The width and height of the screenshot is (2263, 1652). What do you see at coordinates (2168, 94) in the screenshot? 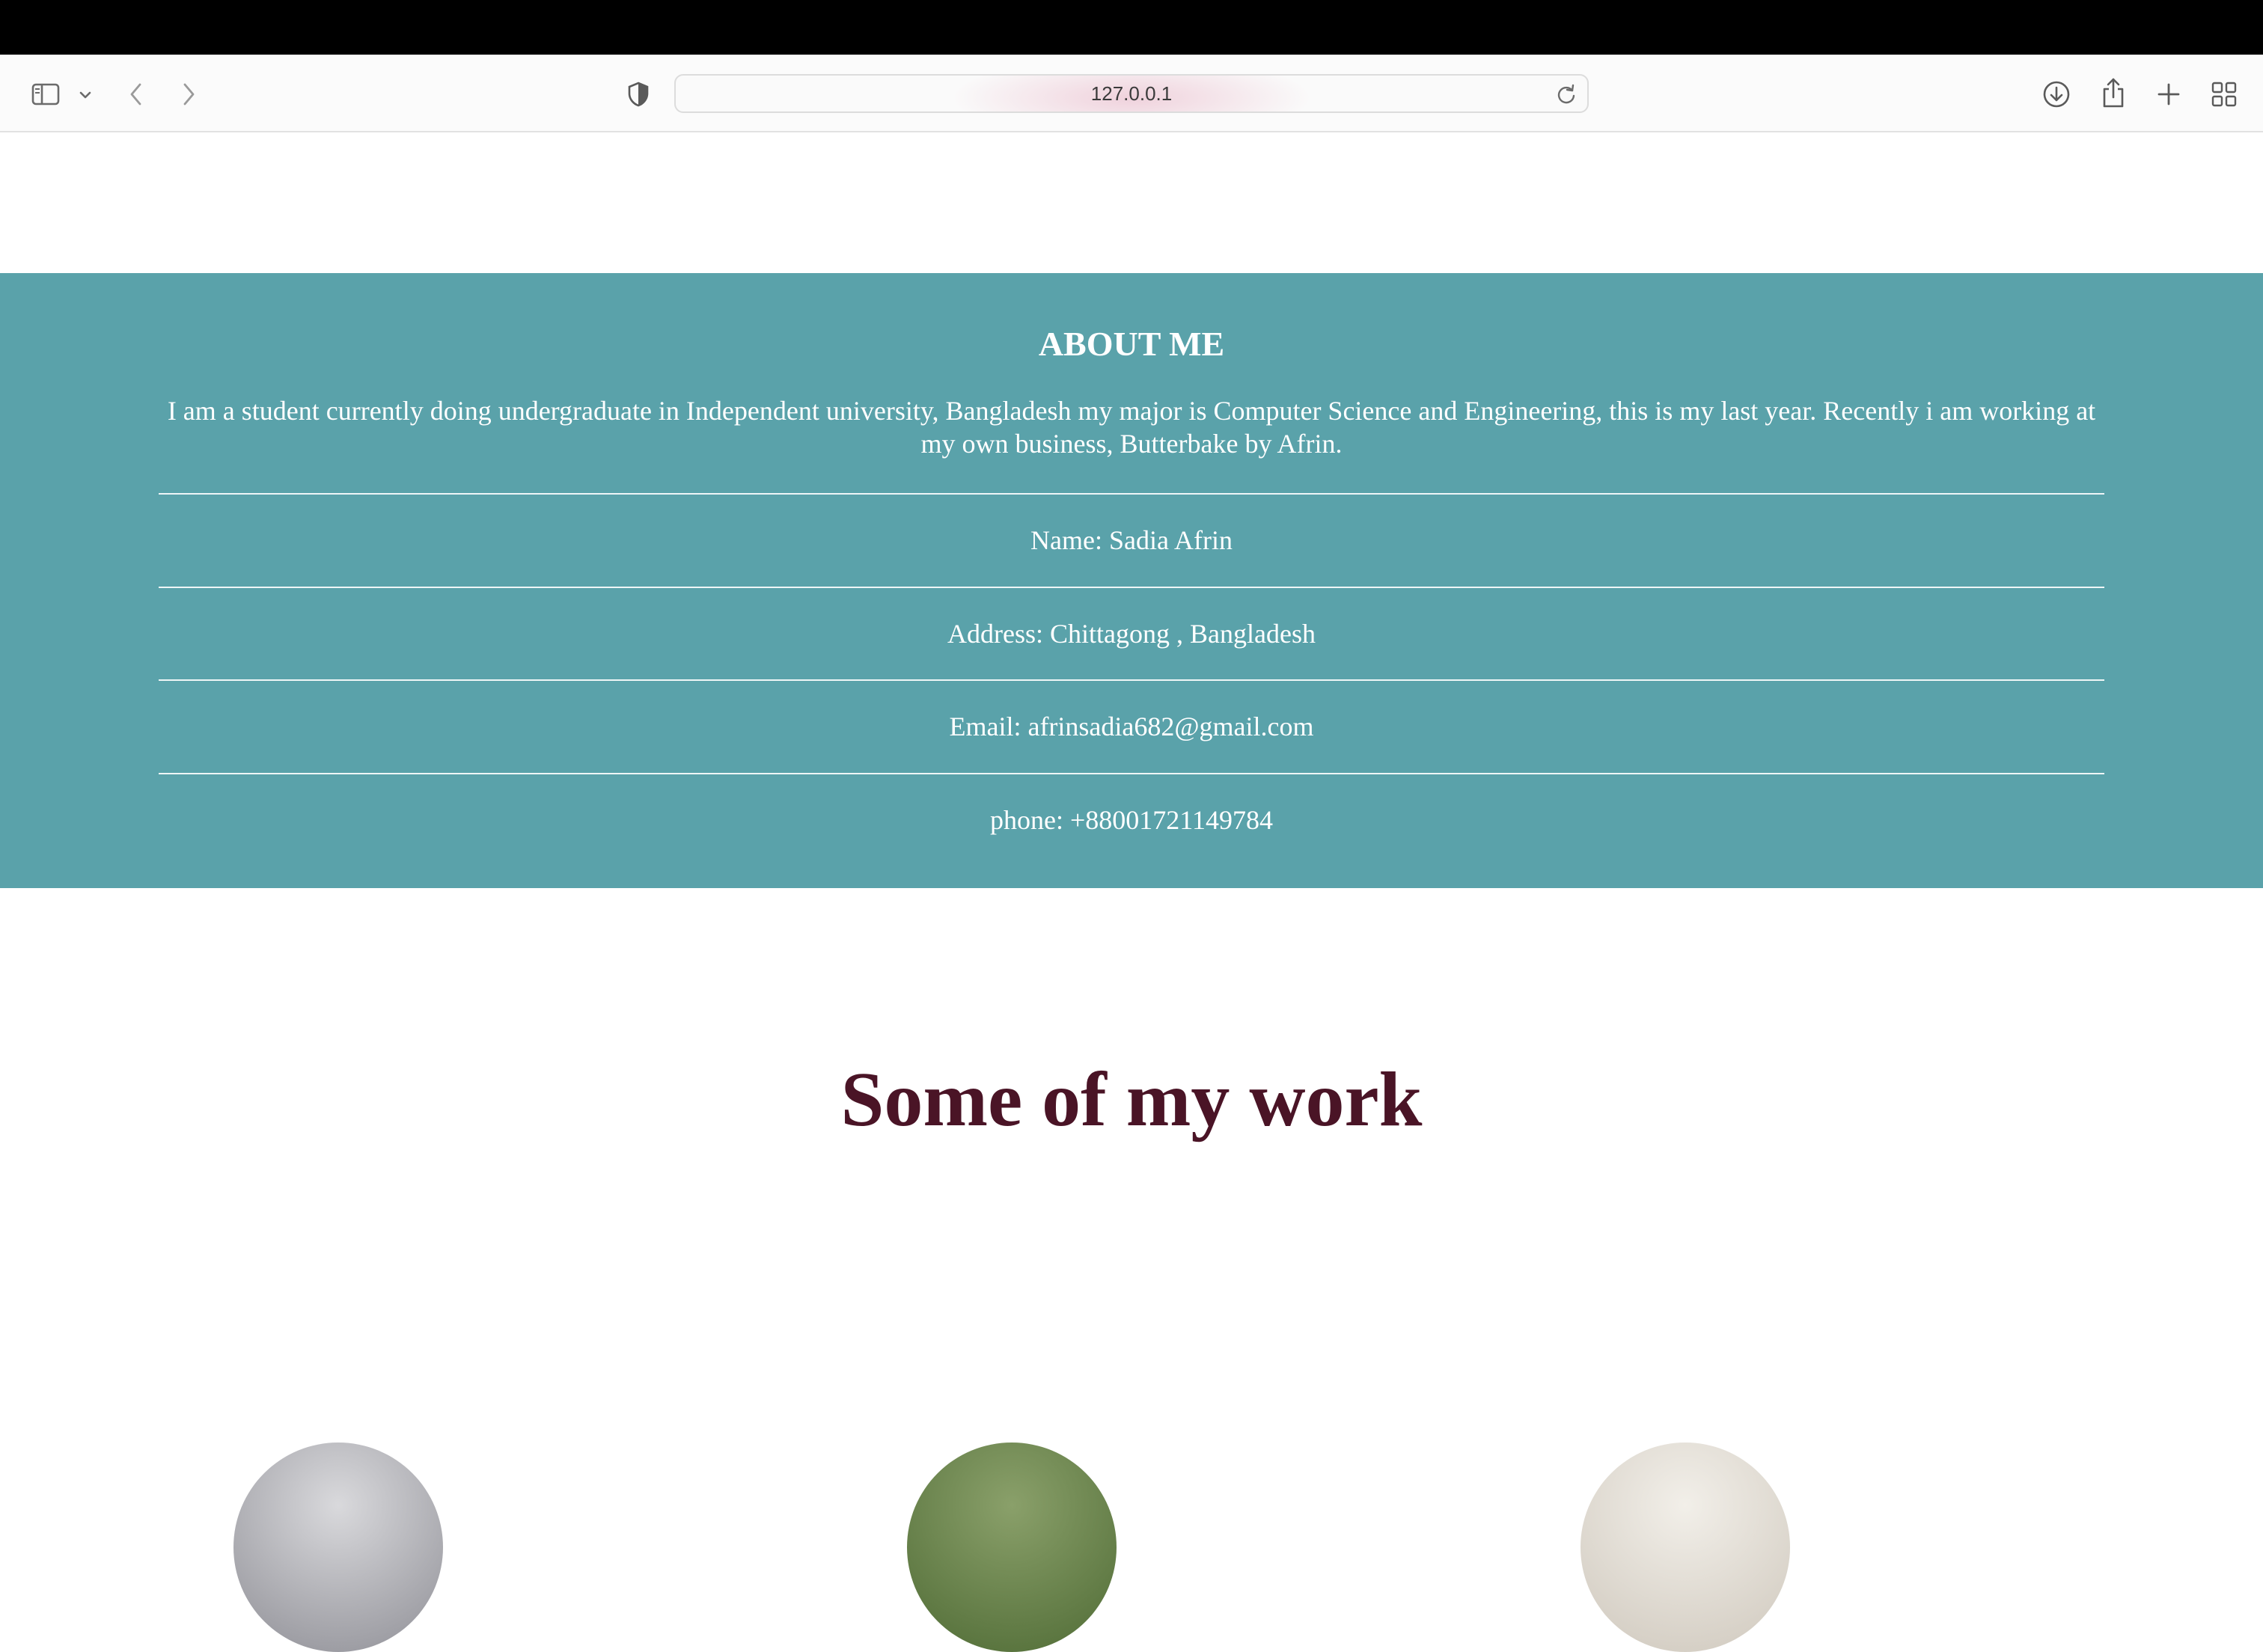
I see `plus-icon` at bounding box center [2168, 94].